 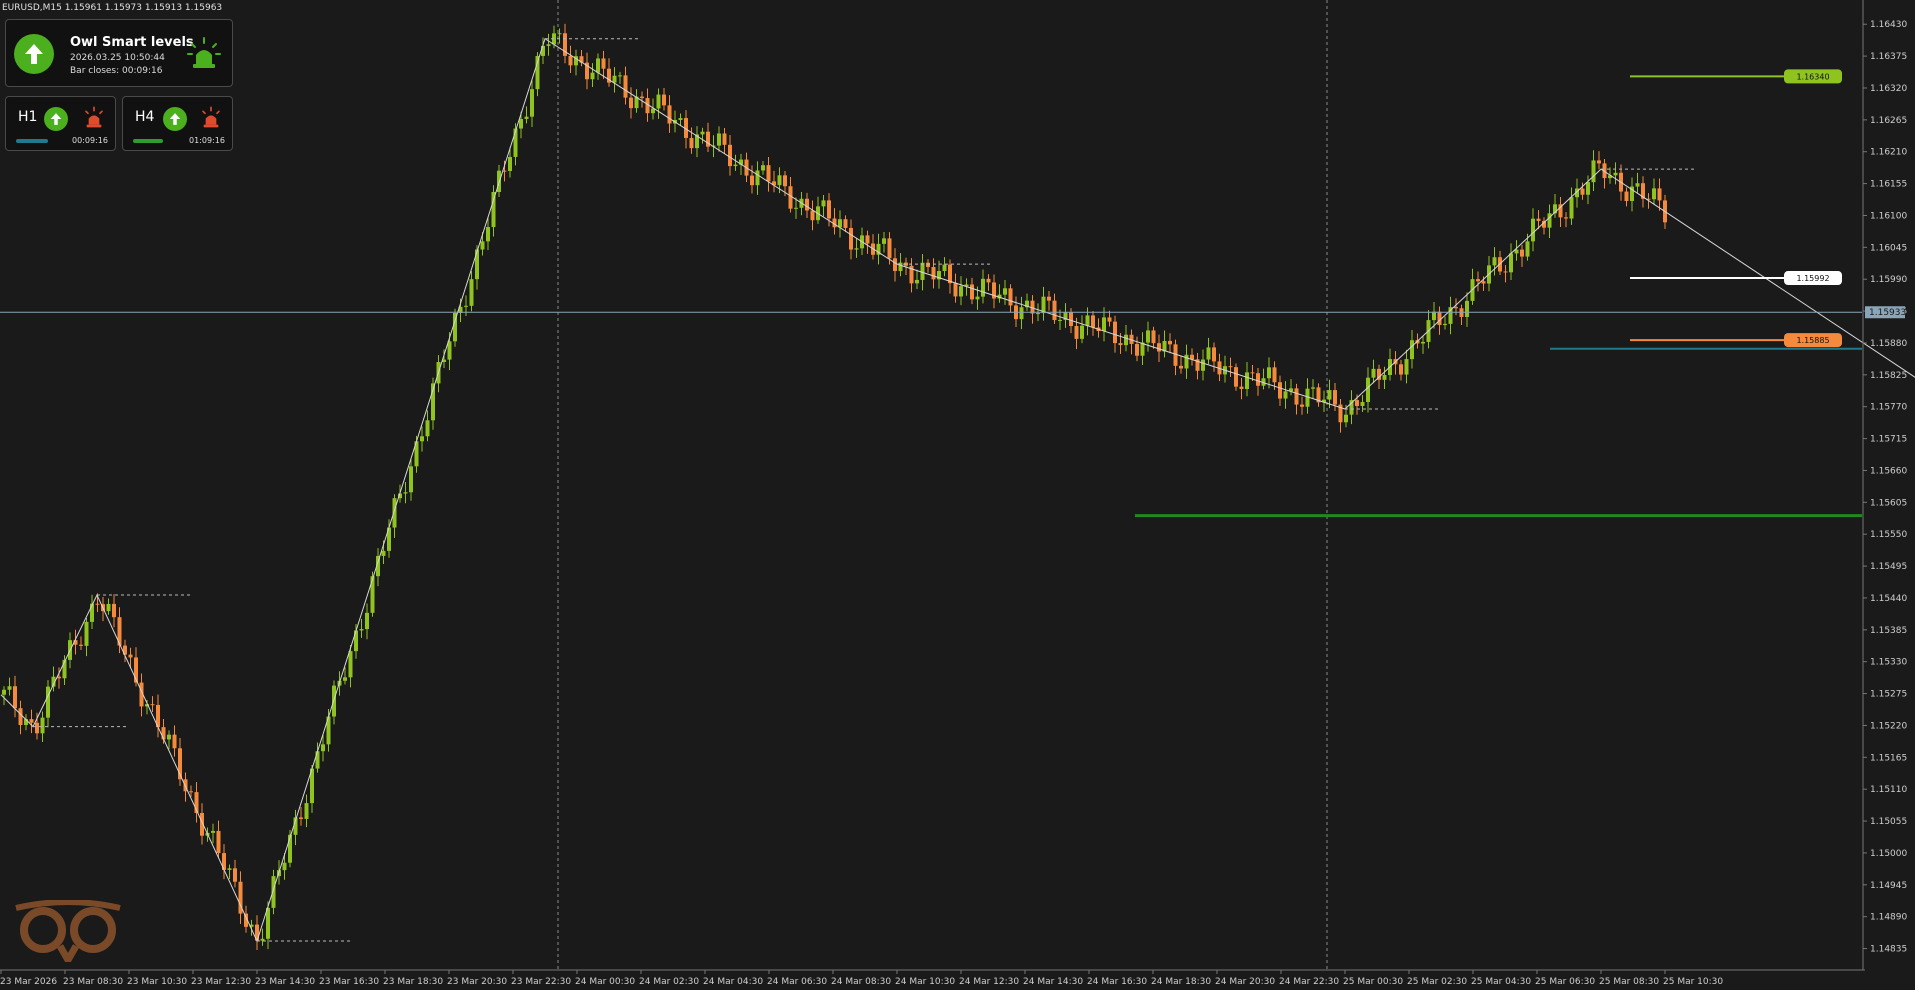 I want to click on time-tick-label: 23 Mar 08:30, so click(x=93, y=982).